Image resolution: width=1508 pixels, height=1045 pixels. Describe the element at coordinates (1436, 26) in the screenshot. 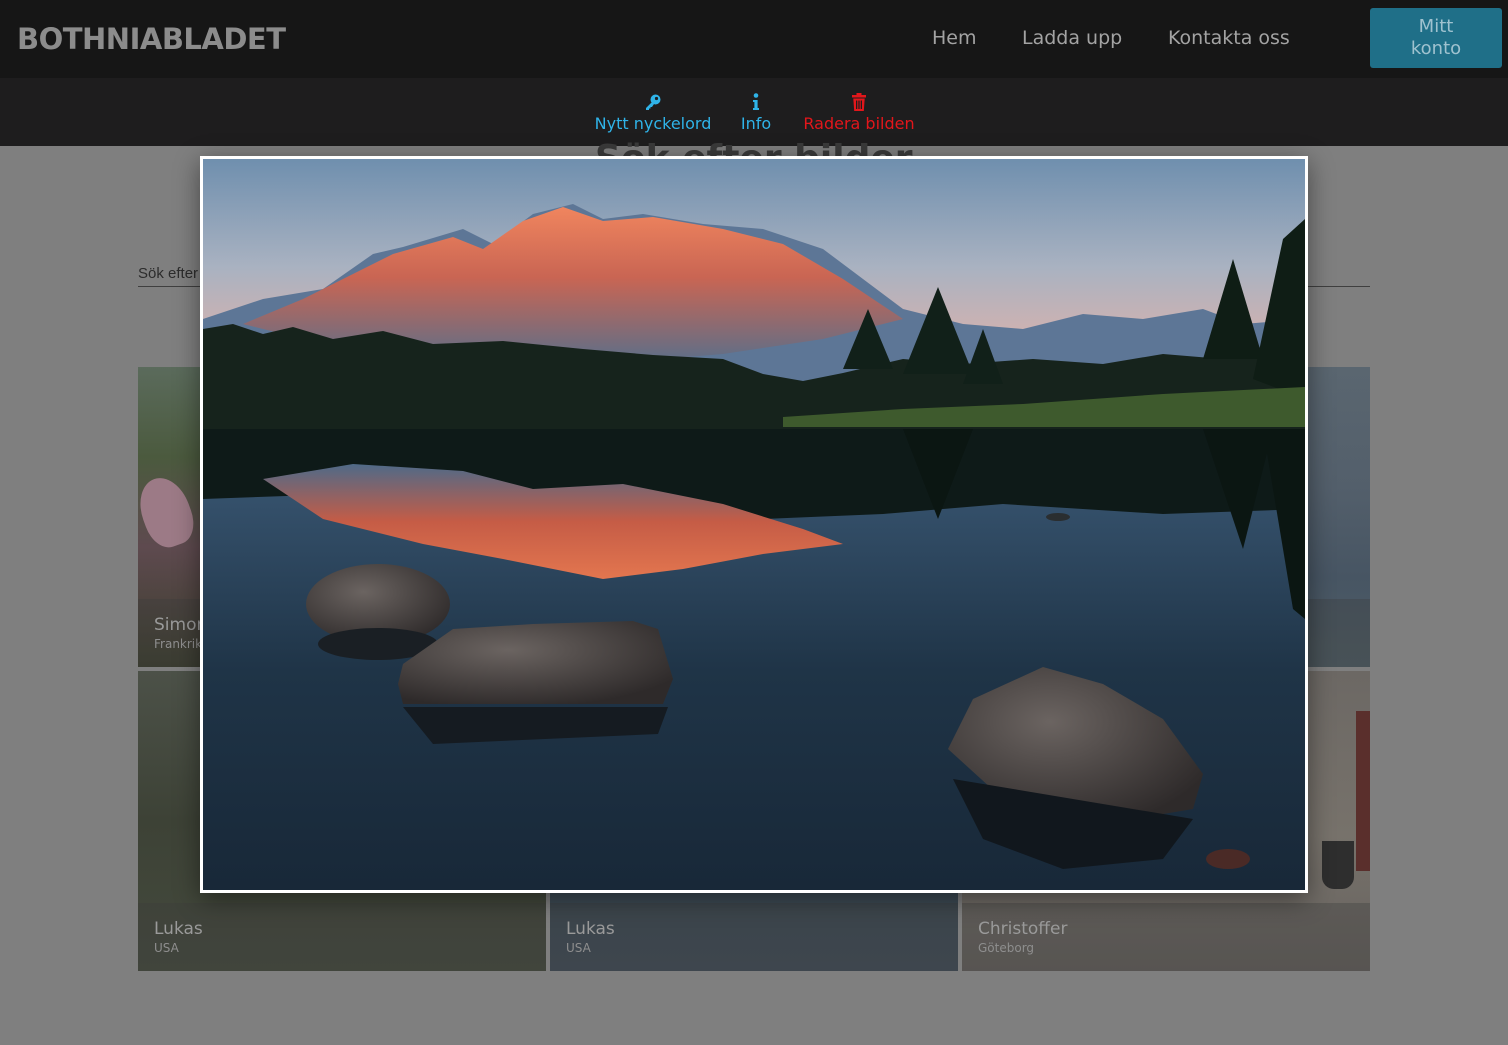

I see `my-account-label-line1: Mitt` at that location.